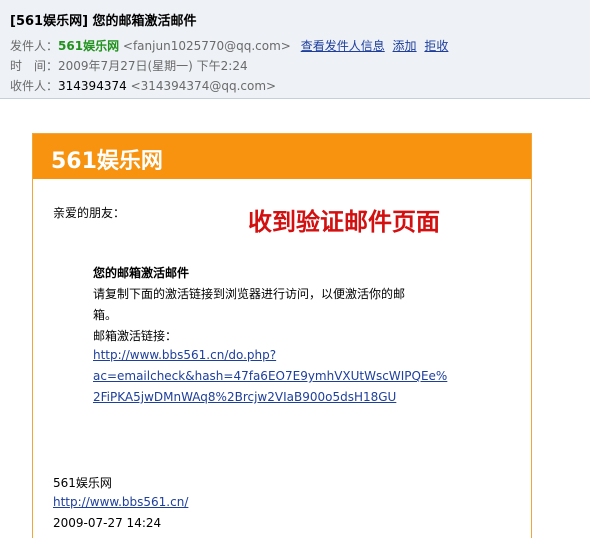 The height and width of the screenshot is (538, 590). I want to click on recipient-email: <314394374@qq.com>, so click(203, 86).